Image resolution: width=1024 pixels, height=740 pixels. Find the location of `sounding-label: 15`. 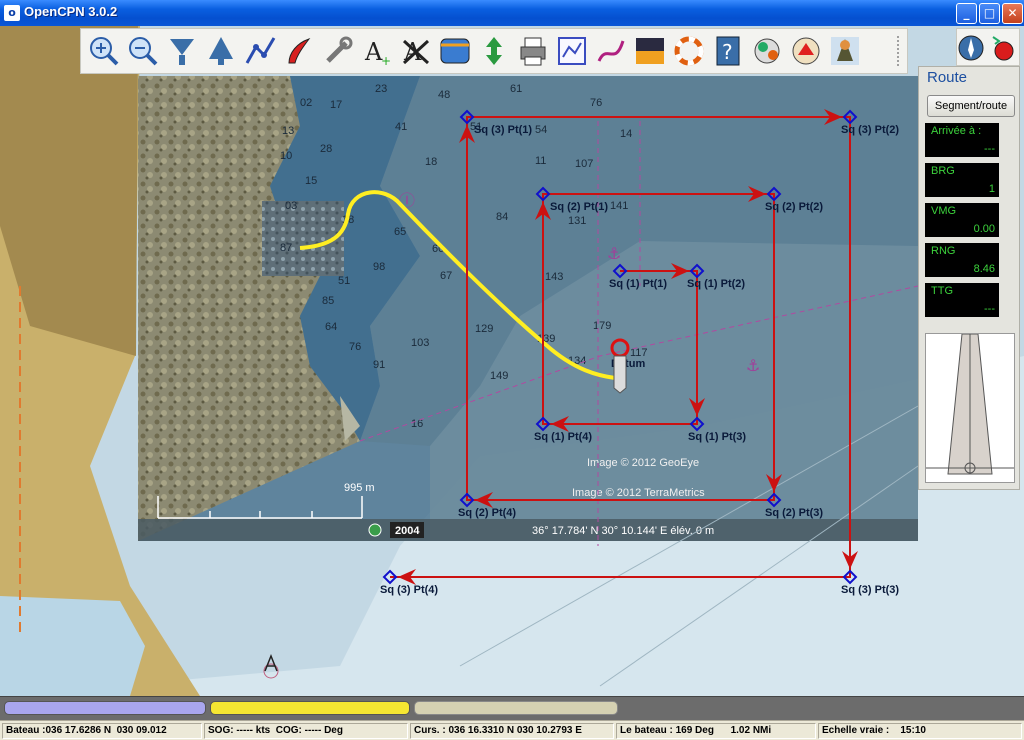

sounding-label: 15 is located at coordinates (311, 181).